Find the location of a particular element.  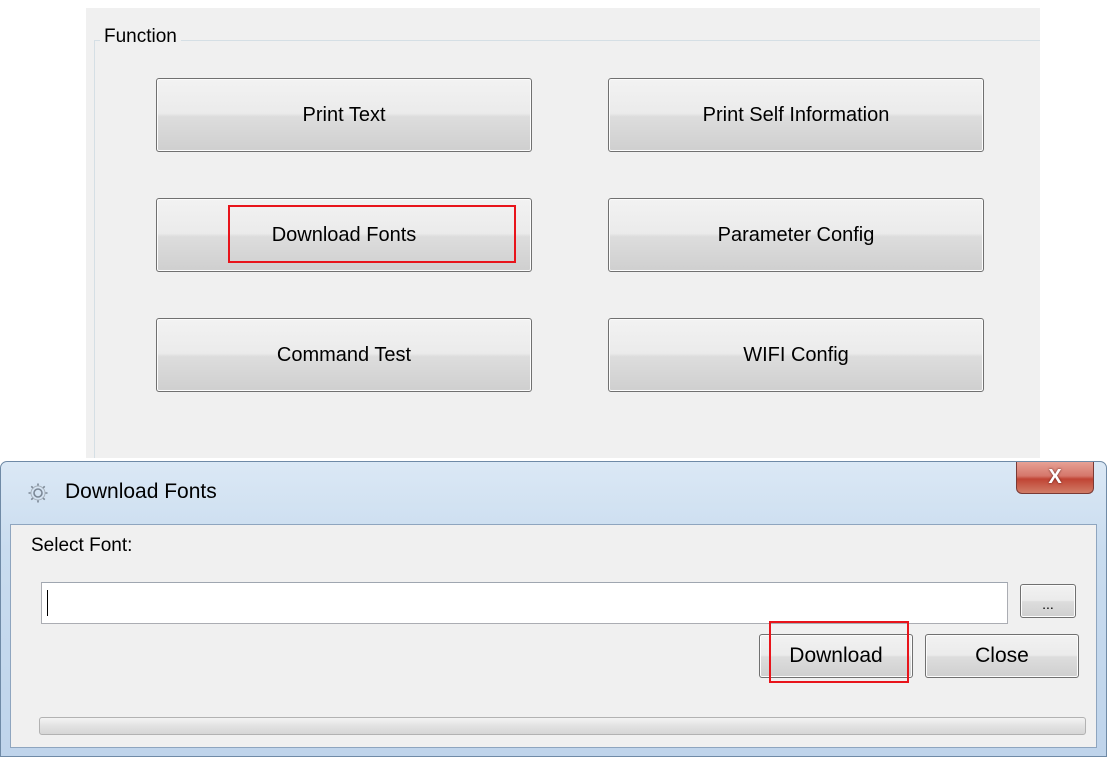

print-text-button: Print Text is located at coordinates (344, 115).